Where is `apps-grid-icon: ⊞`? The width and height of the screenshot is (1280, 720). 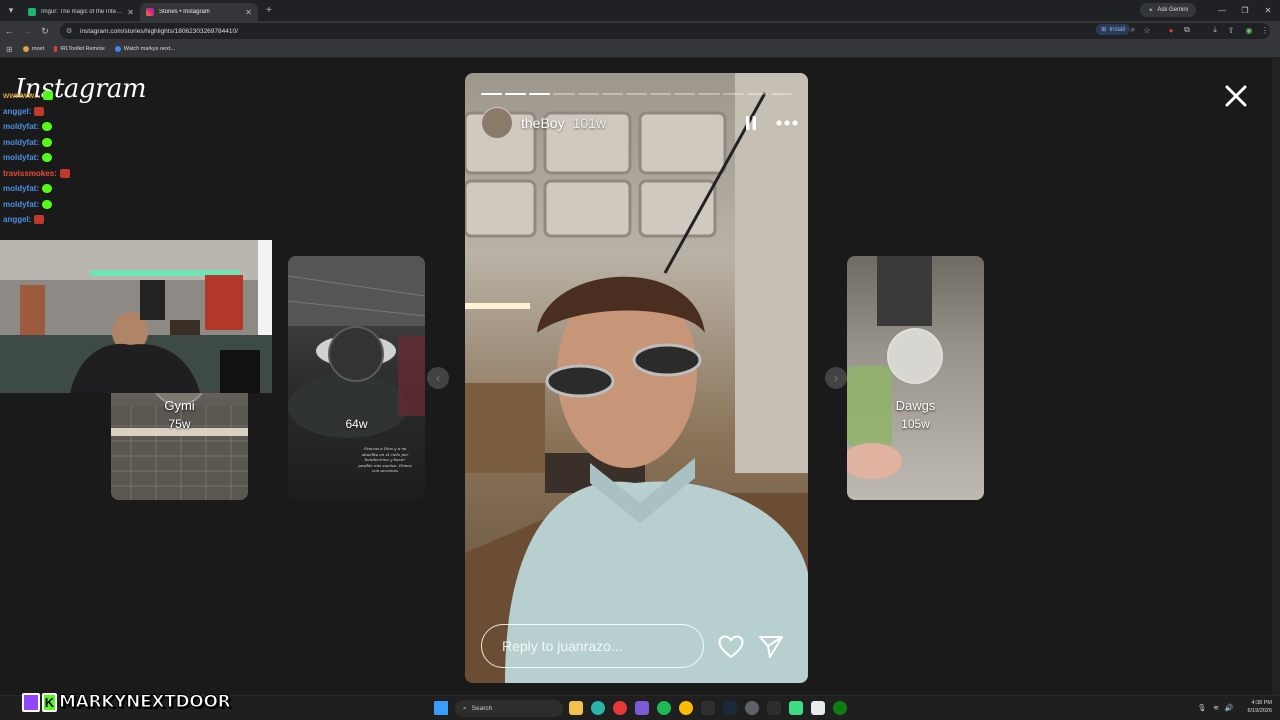
apps-grid-icon: ⊞ is located at coordinates (9, 49).